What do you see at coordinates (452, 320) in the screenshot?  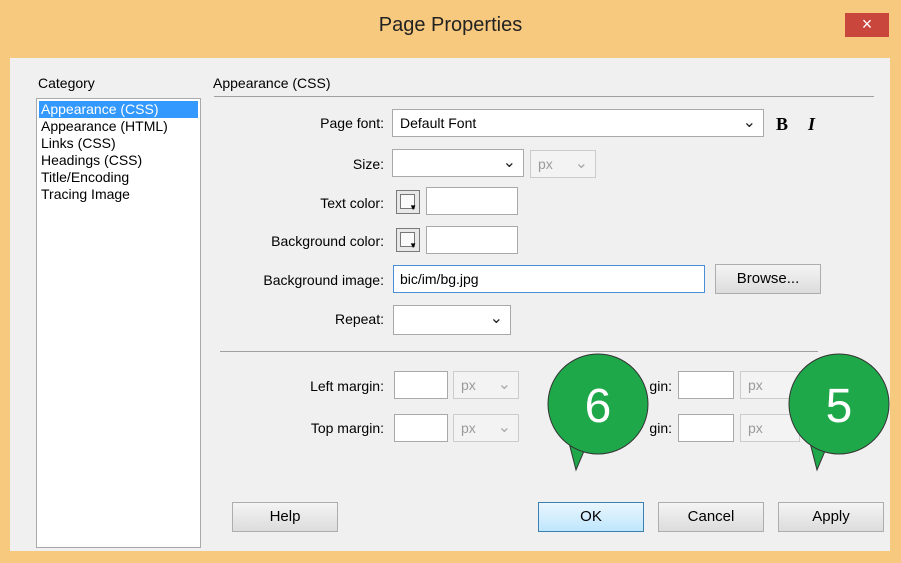 I see `repeat-select: ⌄` at bounding box center [452, 320].